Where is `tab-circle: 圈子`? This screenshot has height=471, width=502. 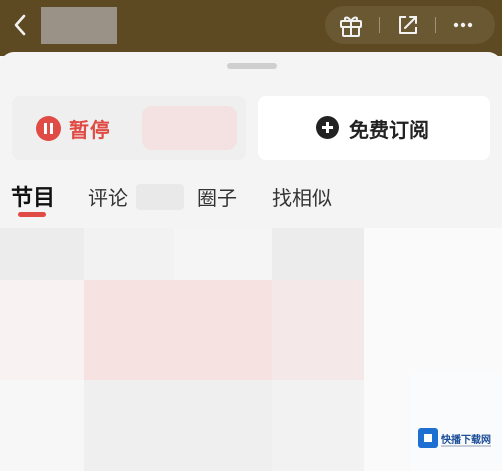
tab-circle: 圈子 is located at coordinates (217, 196).